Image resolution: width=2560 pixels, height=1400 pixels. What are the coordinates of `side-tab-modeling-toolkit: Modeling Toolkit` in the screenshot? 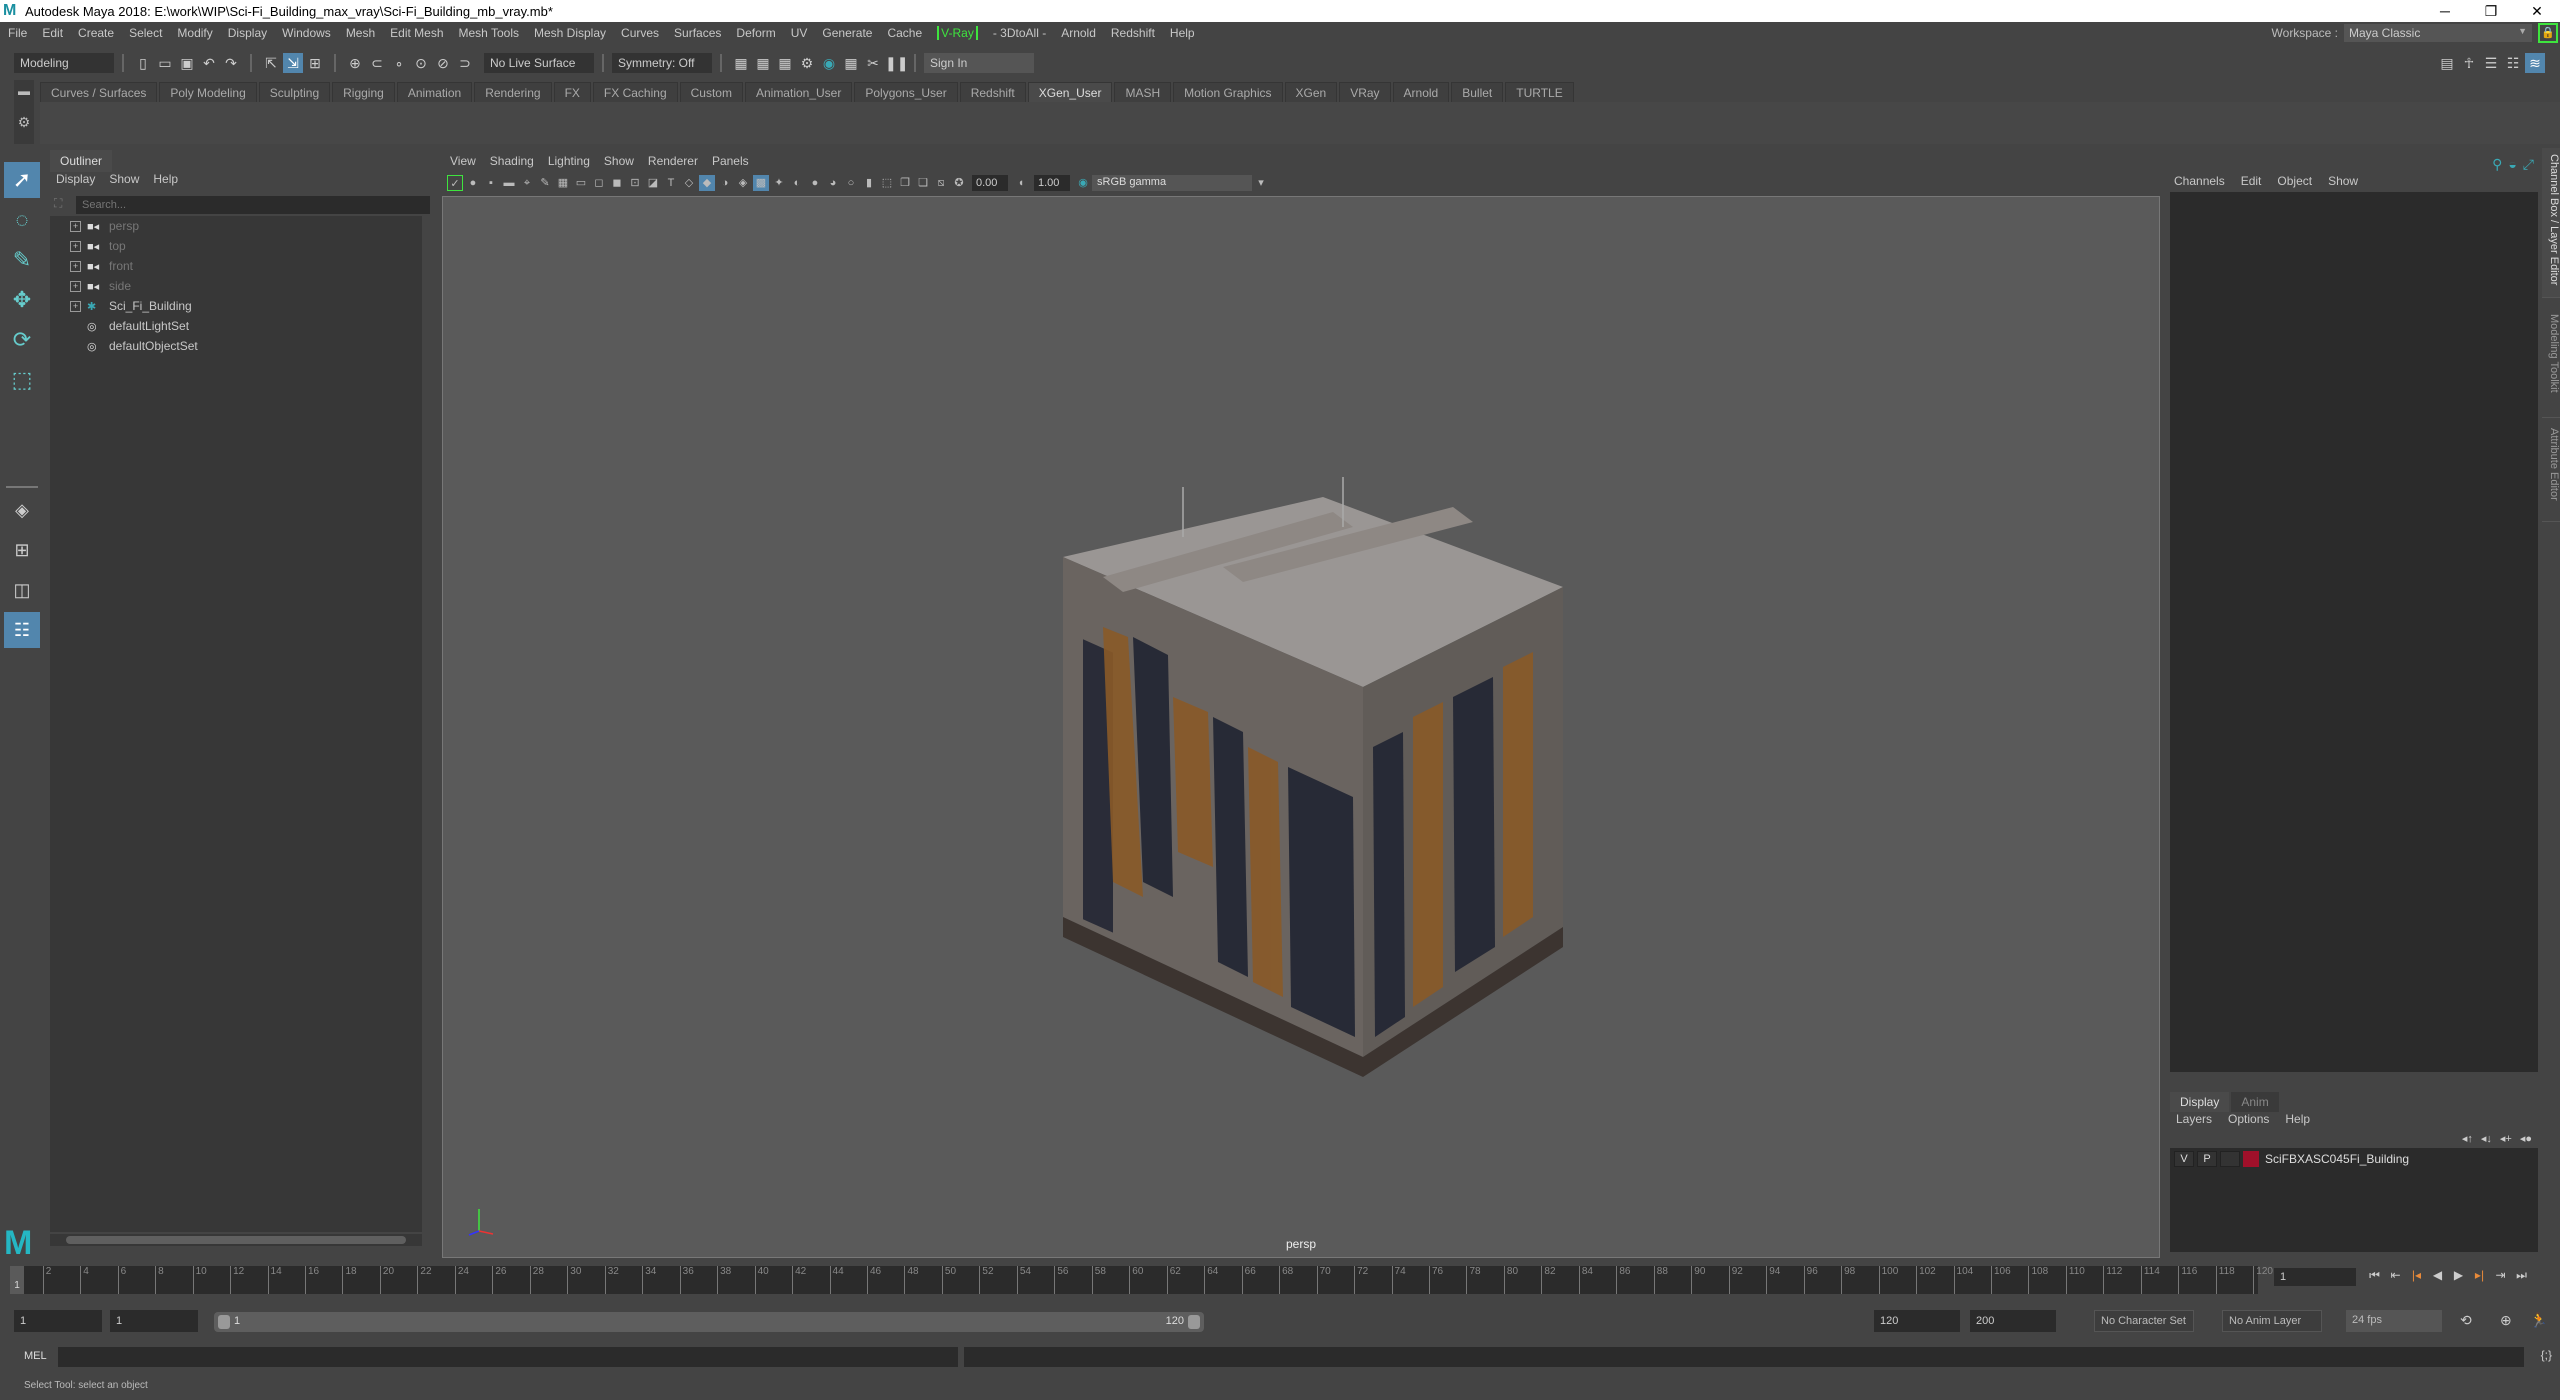 It's located at (2551, 363).